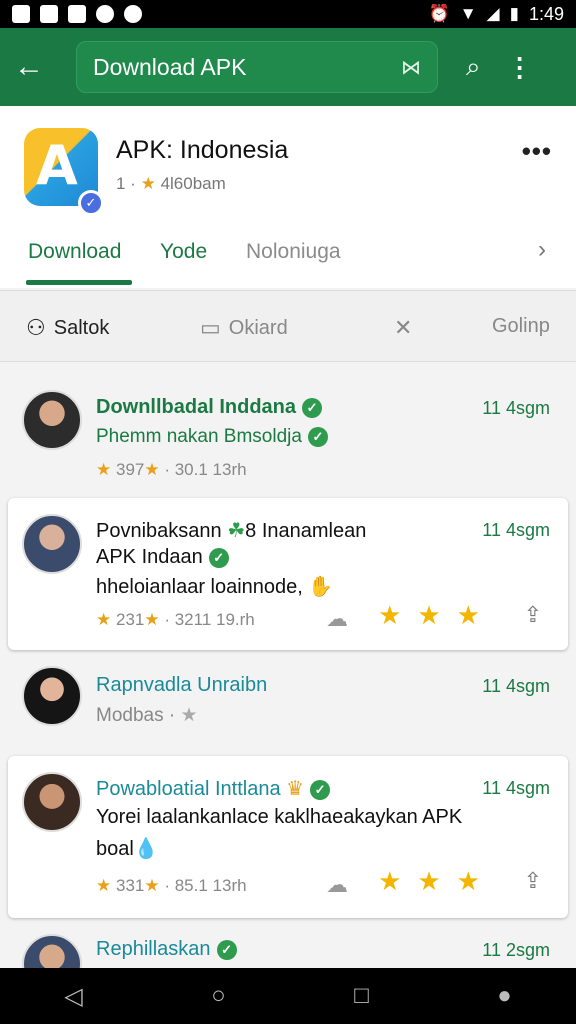 This screenshot has width=576, height=1024. I want to click on item-line: Yorei laalankanlace kaklhaeakaykan APK, so click(279, 817).